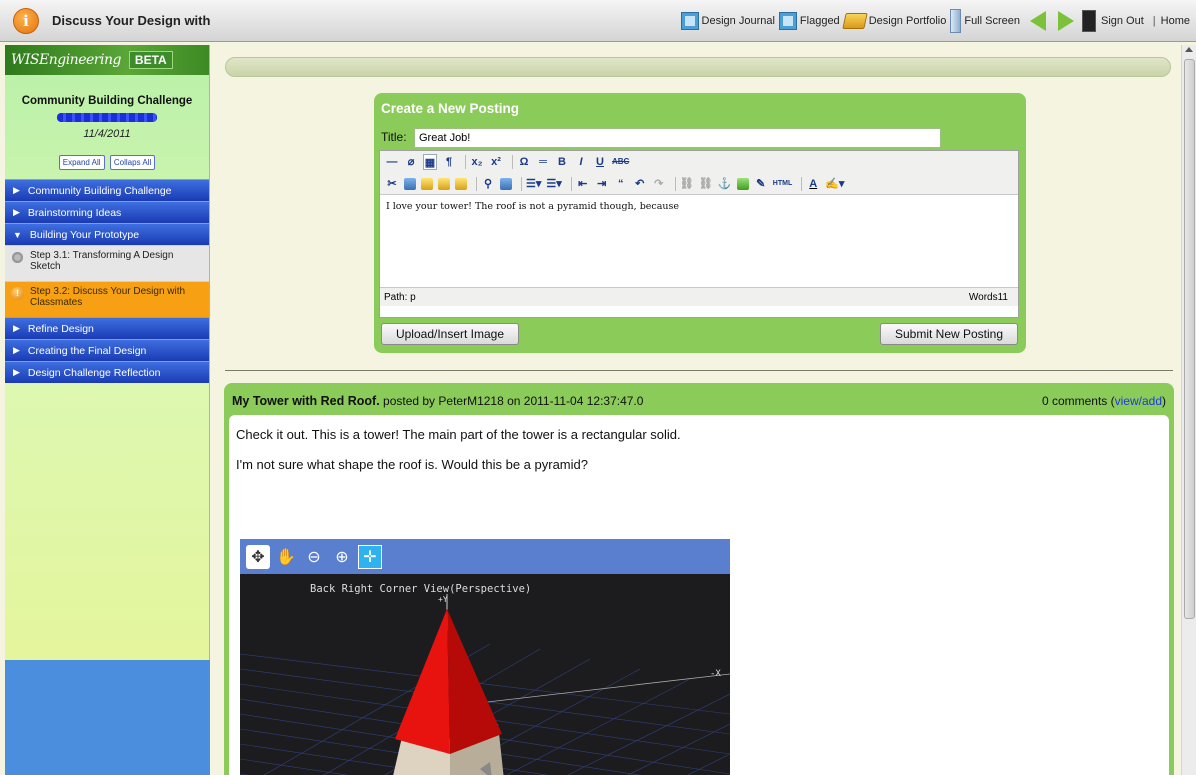 The height and width of the screenshot is (775, 1196). Describe the element at coordinates (761, 184) in the screenshot. I see `cleanup-icon: ✎` at that location.